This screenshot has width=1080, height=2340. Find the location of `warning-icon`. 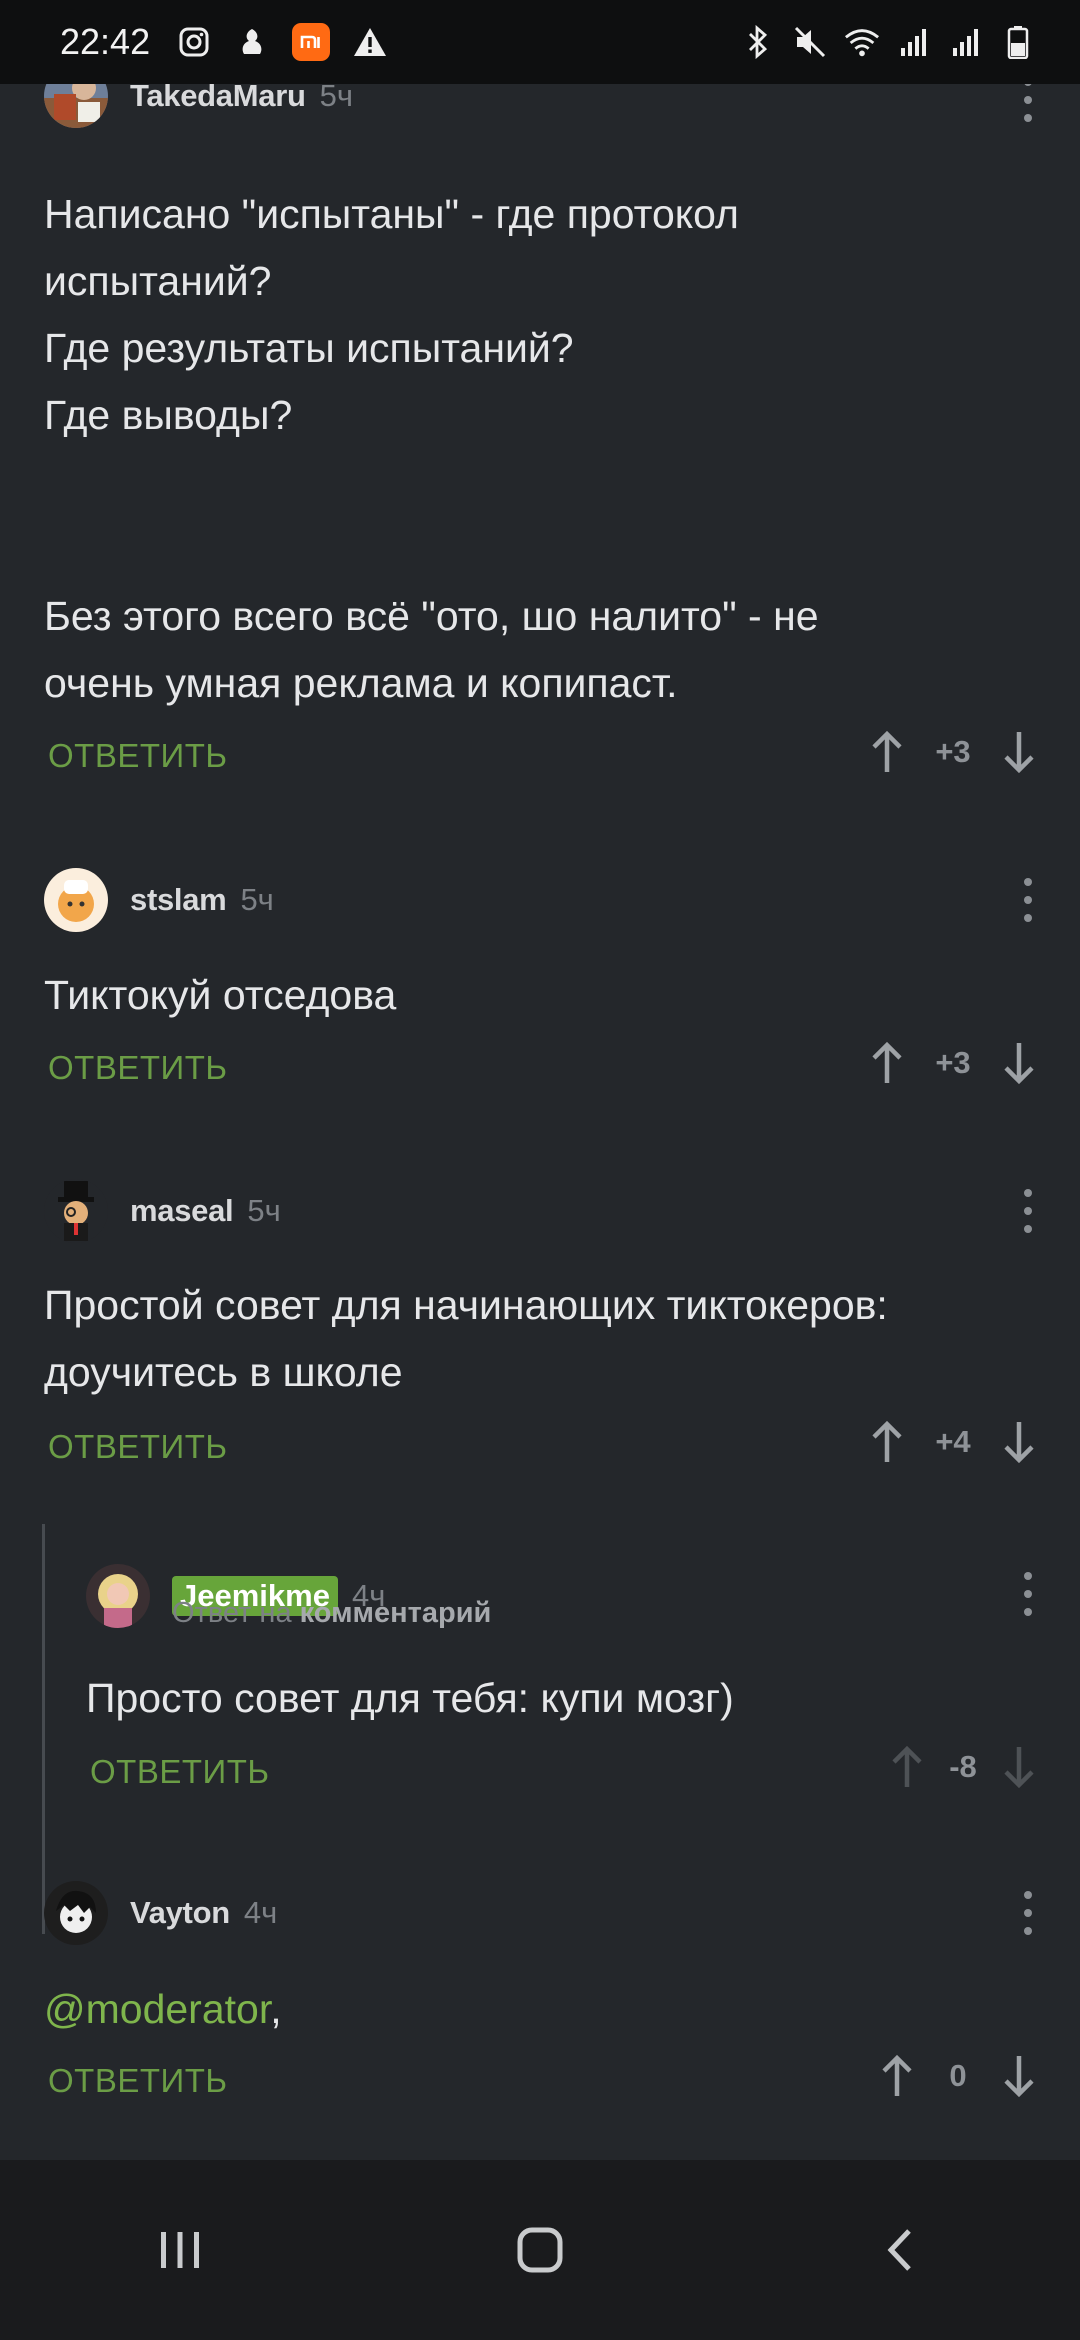

warning-icon is located at coordinates (370, 42).